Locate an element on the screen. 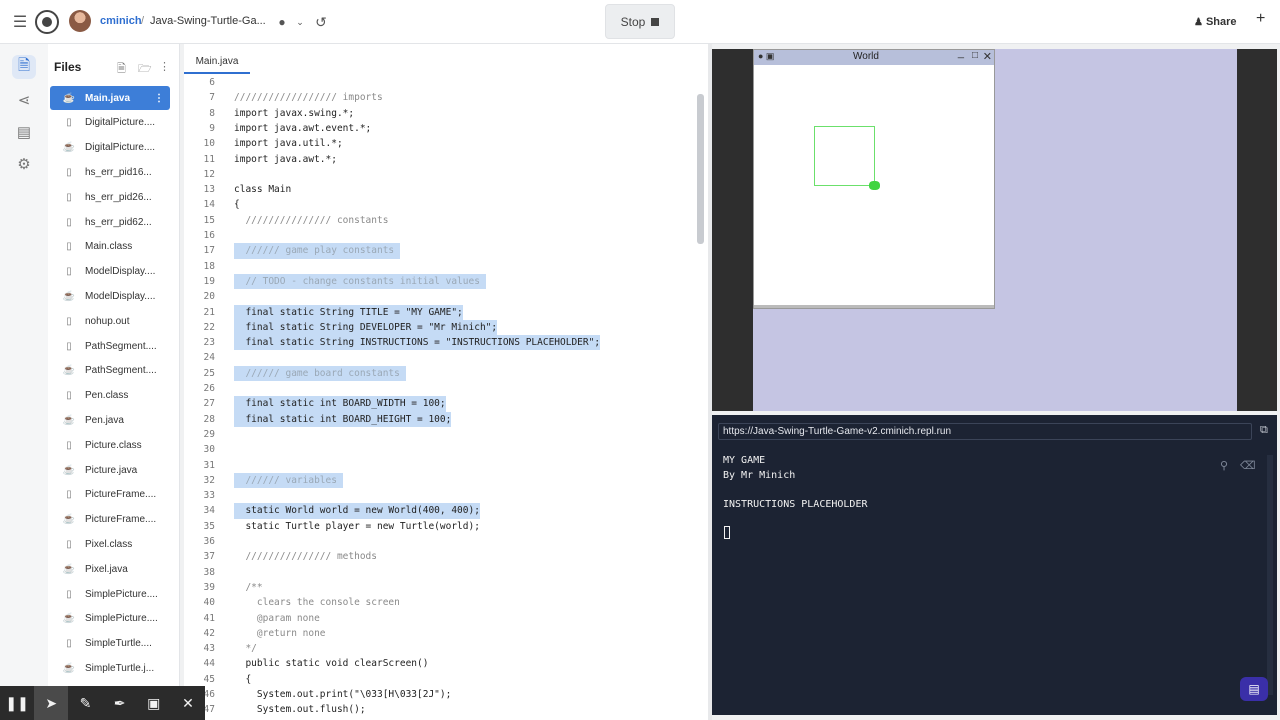 The height and width of the screenshot is (720, 1280). file-item: ▯ Pixel.class is located at coordinates (110, 544).